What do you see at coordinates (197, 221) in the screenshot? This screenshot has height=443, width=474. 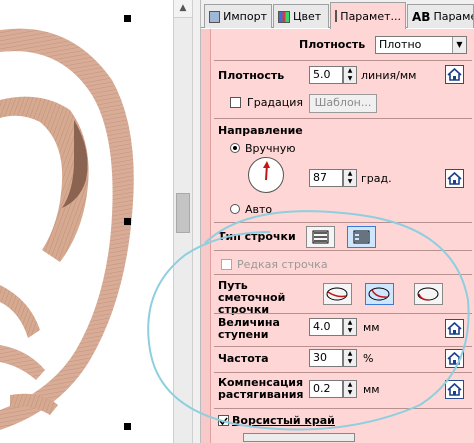 I see `panel-splitter` at bounding box center [197, 221].